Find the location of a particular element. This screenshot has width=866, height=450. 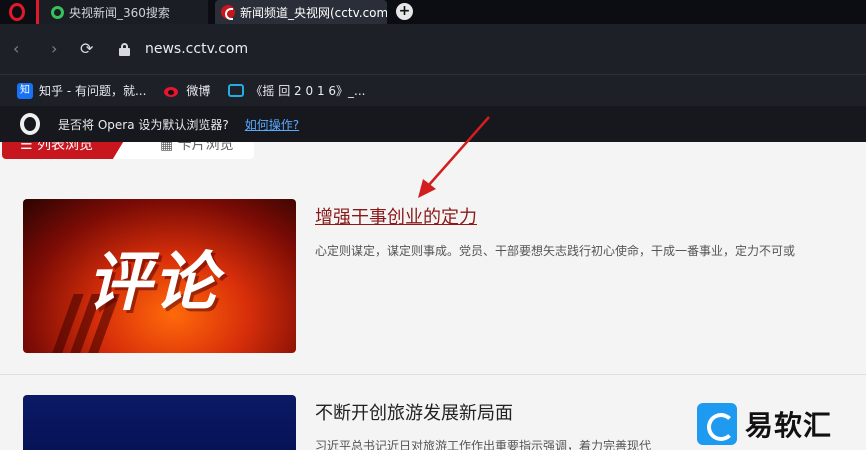

opera-logo-icon is located at coordinates (30, 124).